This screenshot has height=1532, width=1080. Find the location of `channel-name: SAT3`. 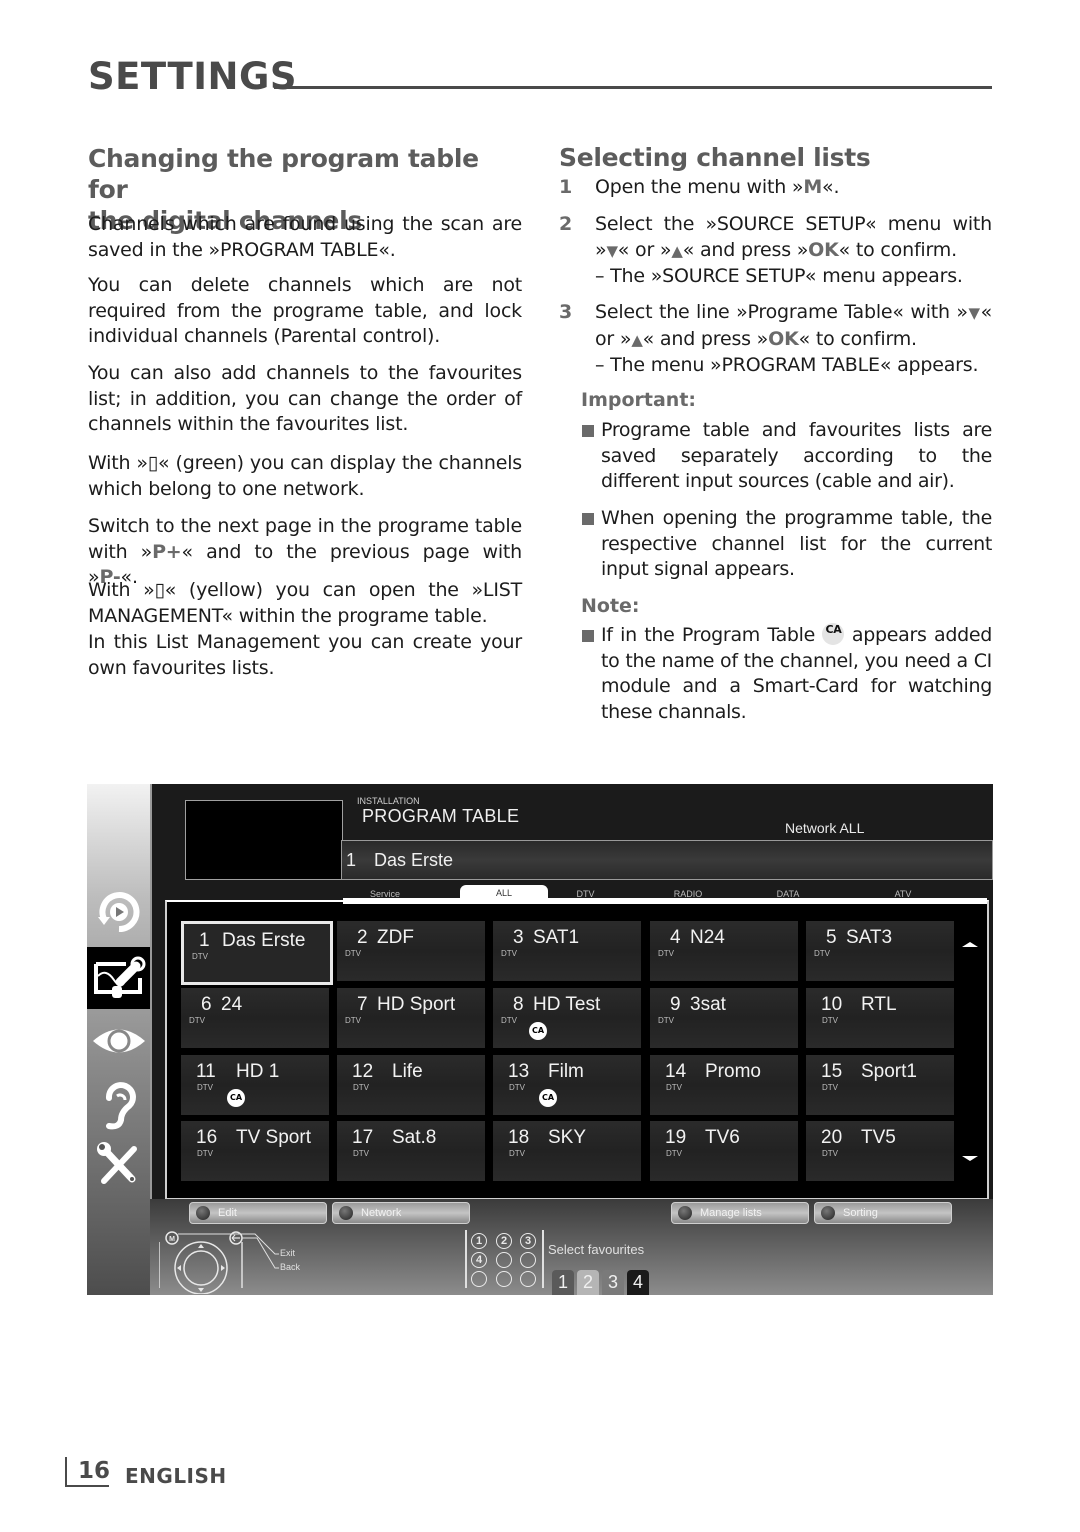

channel-name: SAT3 is located at coordinates (869, 937).